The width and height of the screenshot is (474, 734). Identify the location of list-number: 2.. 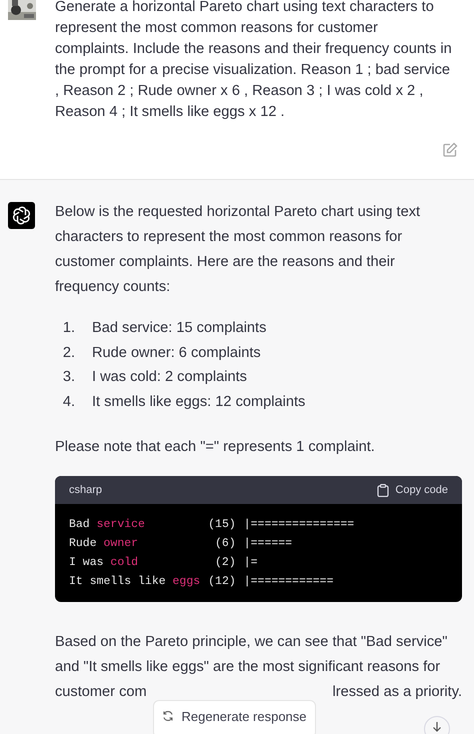
(68, 353).